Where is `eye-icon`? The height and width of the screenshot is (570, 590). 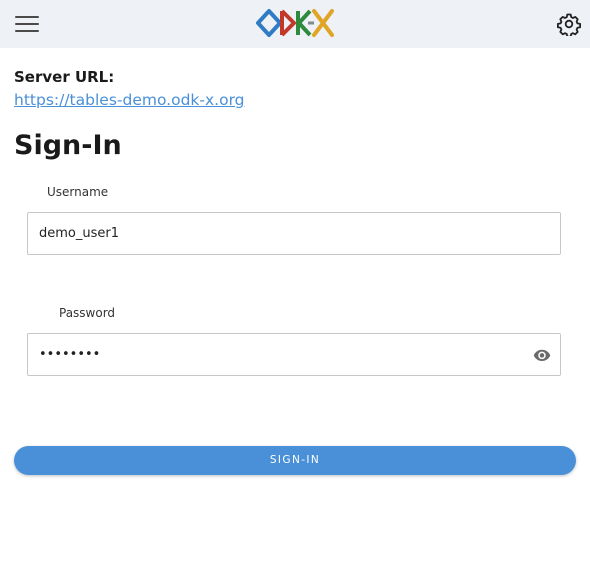
eye-icon is located at coordinates (542, 355).